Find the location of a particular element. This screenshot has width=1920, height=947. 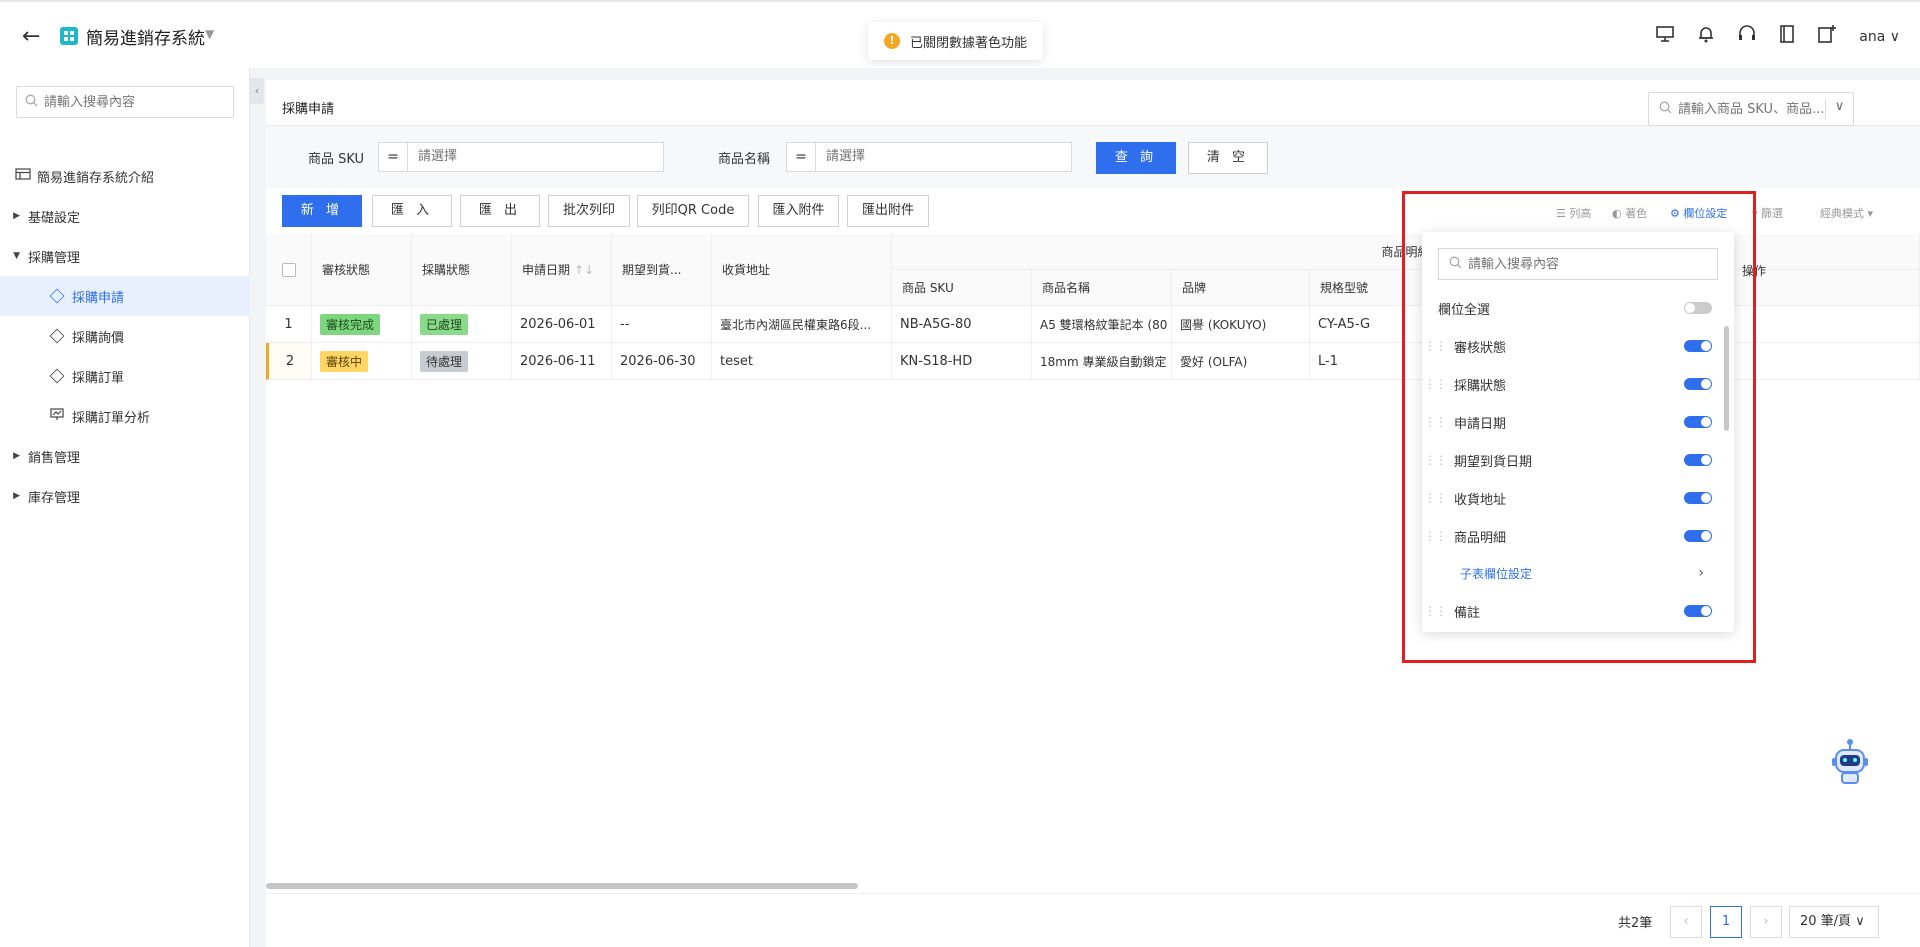

add-app-icon is located at coordinates (1827, 36).